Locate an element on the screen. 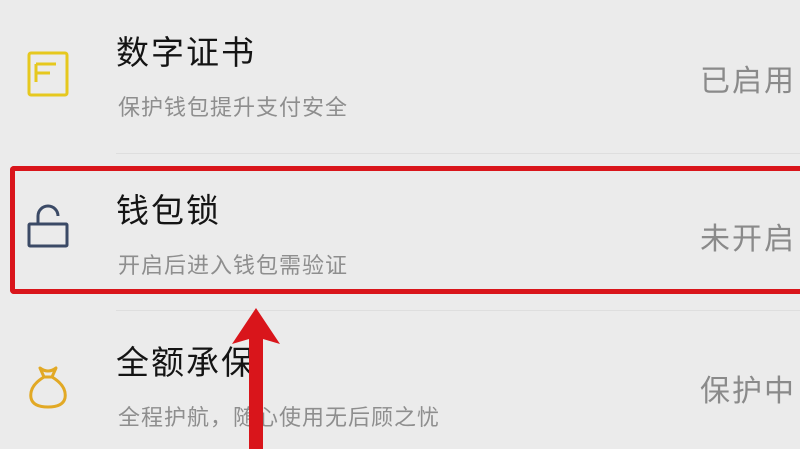  row-title: 数字证书 is located at coordinates (186, 52).